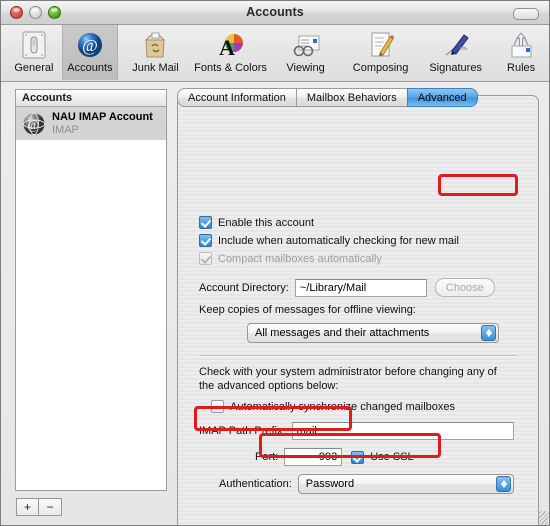 This screenshot has width=550, height=526. I want to click on toolbar-item-signatures: Signatures, so click(455, 52).